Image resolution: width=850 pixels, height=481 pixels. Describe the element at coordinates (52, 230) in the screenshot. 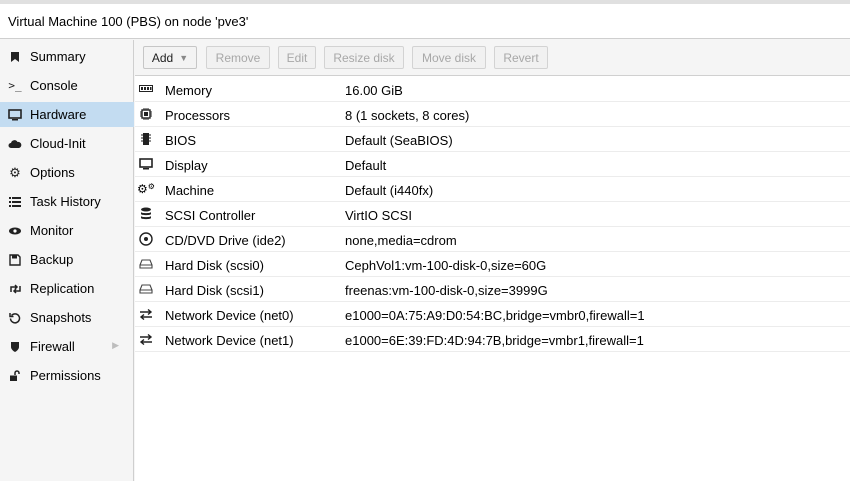

I see `sidebar-item-label: Monitor` at that location.